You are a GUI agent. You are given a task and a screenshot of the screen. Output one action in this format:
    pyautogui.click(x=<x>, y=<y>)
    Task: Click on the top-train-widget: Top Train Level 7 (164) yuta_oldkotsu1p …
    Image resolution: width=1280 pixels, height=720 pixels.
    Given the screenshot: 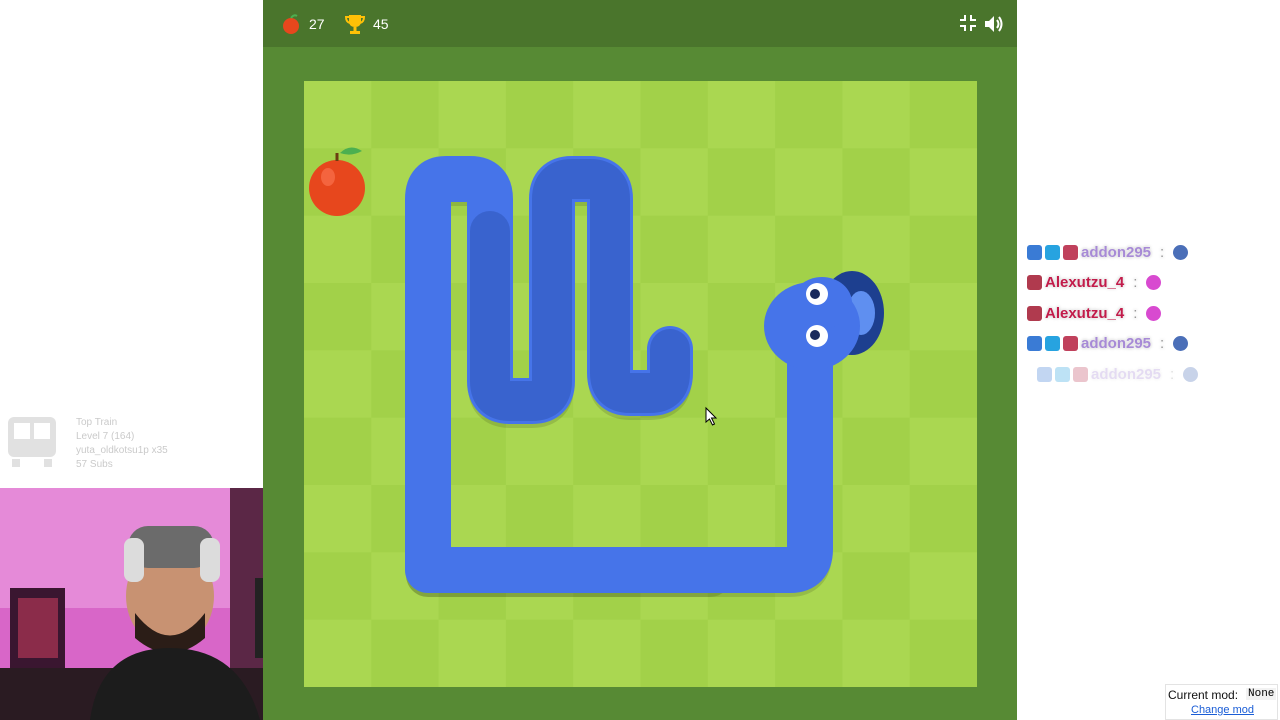 What is the action you would take?
    pyautogui.click(x=133, y=444)
    